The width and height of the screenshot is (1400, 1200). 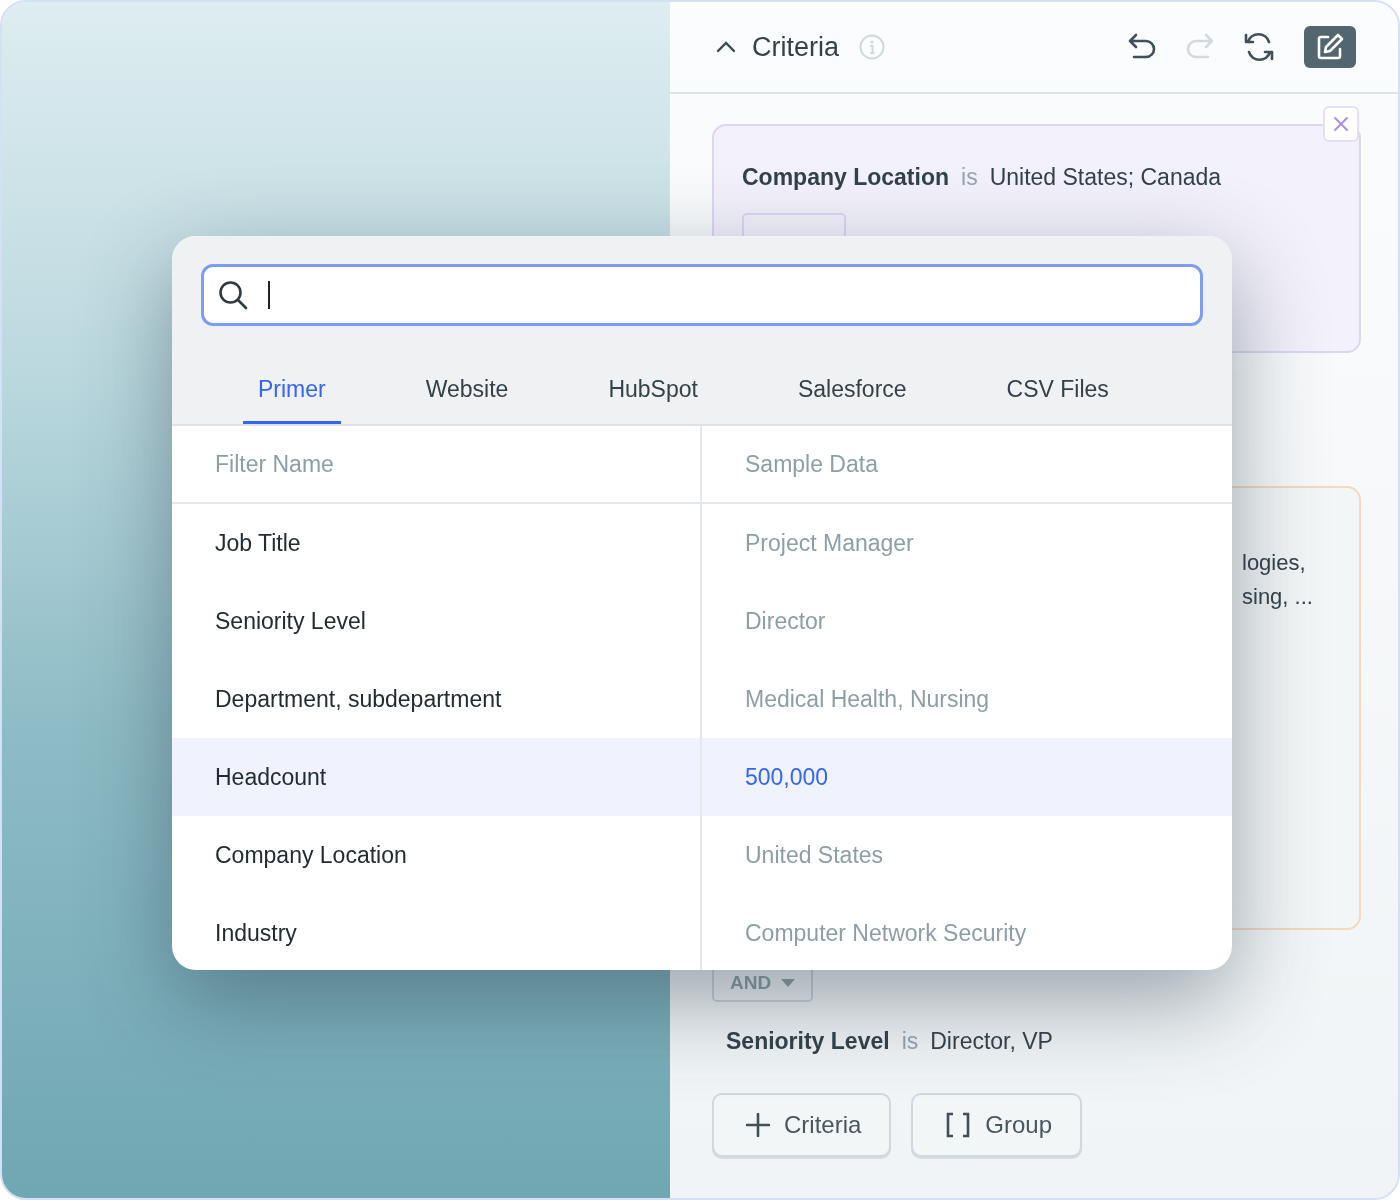 What do you see at coordinates (814, 855) in the screenshot?
I see `sample-data: United States` at bounding box center [814, 855].